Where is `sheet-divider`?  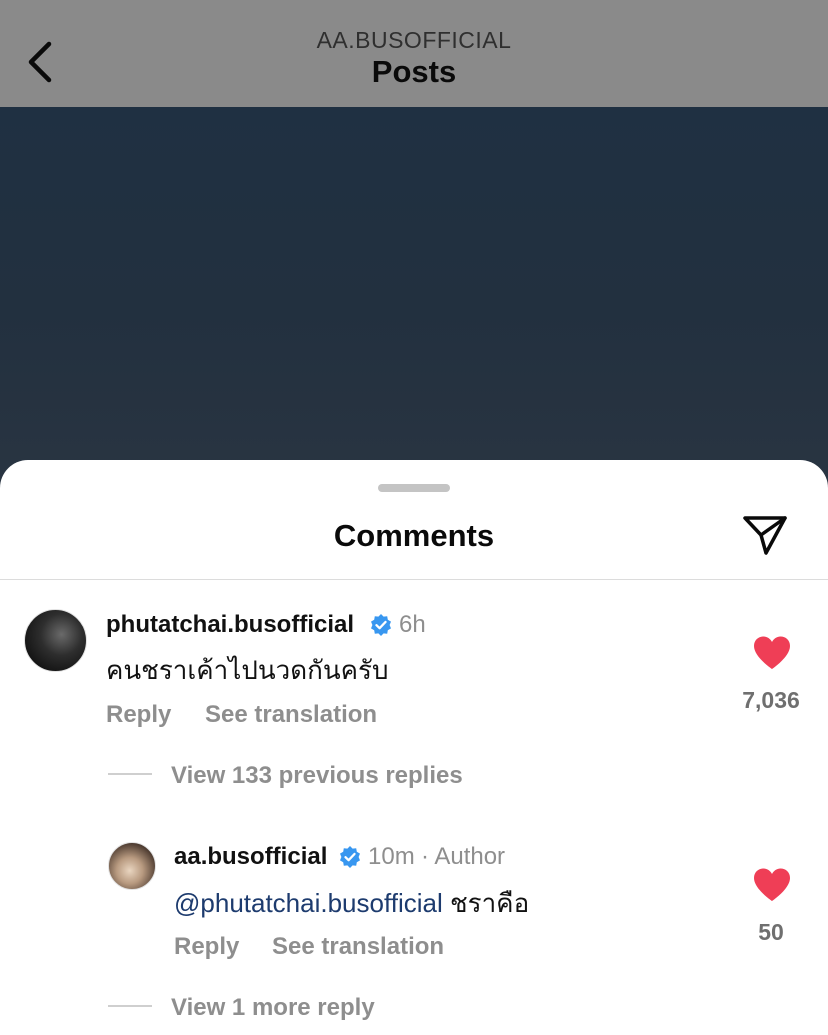 sheet-divider is located at coordinates (414, 579).